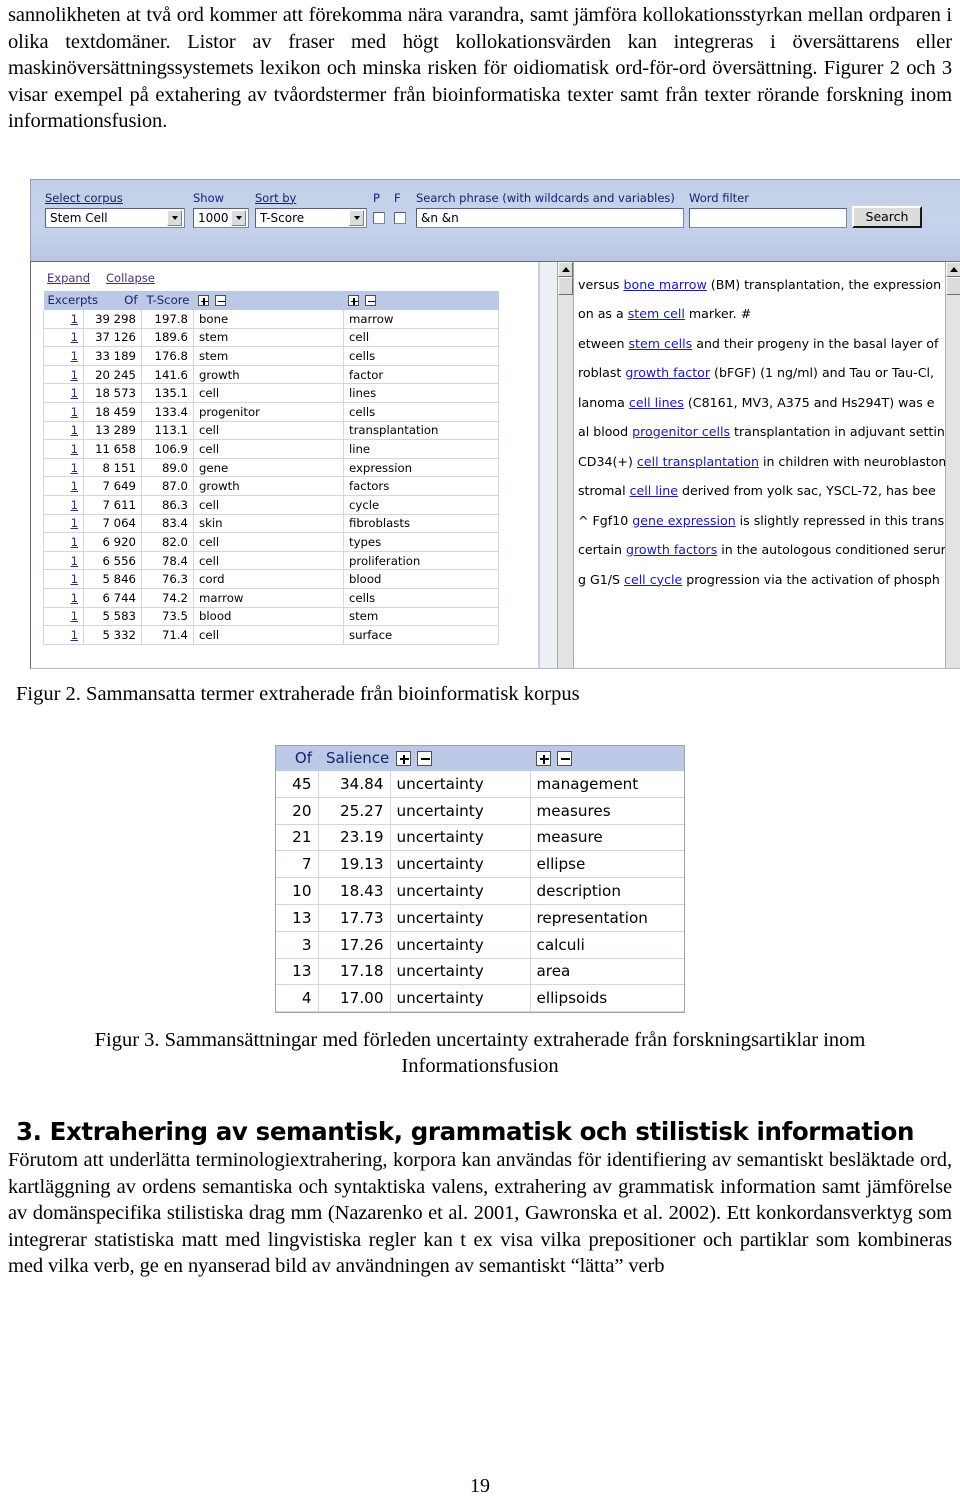 This screenshot has height=1508, width=960. What do you see at coordinates (480, 891) in the screenshot?
I see `table-row: 10 18.43 uncertainty description` at bounding box center [480, 891].